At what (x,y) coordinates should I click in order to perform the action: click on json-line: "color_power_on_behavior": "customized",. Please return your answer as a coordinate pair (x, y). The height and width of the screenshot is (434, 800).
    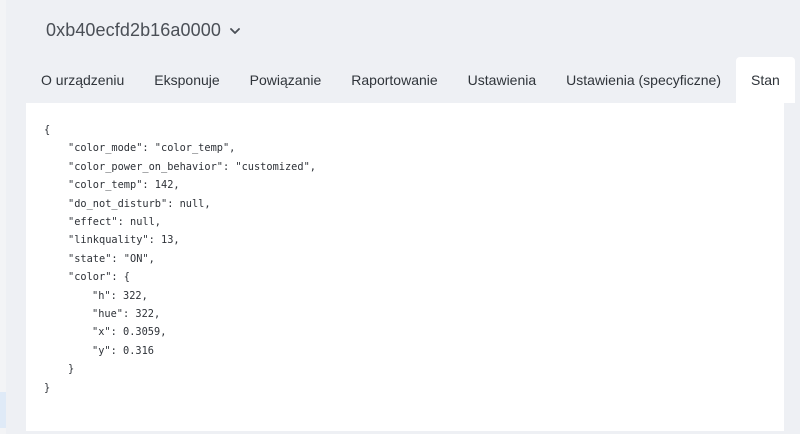
    Looking at the image, I should click on (192, 166).